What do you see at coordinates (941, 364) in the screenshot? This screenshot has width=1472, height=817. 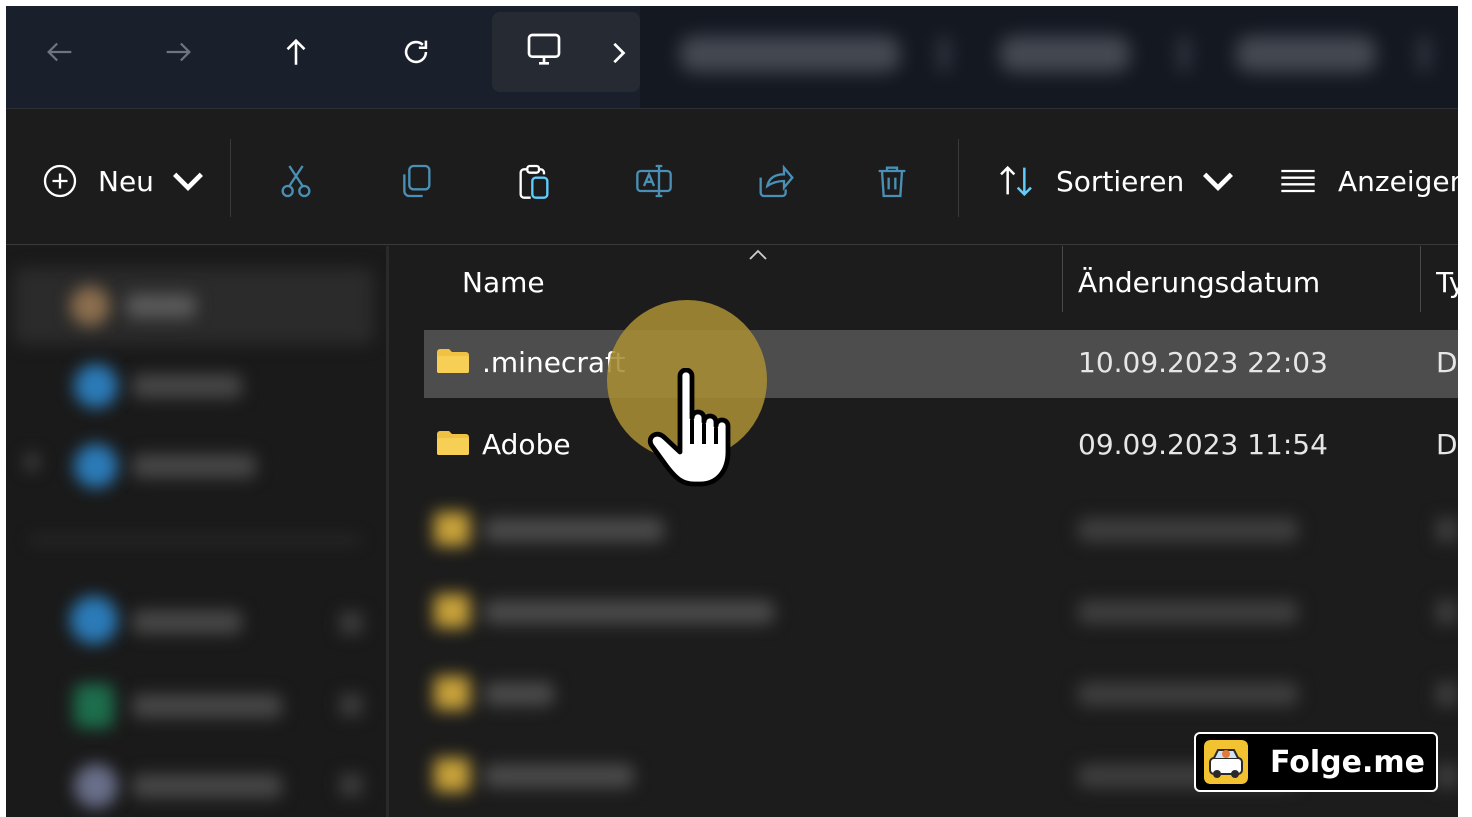 I see `list-item: .minecraft 10.09.2023 22:03 D` at bounding box center [941, 364].